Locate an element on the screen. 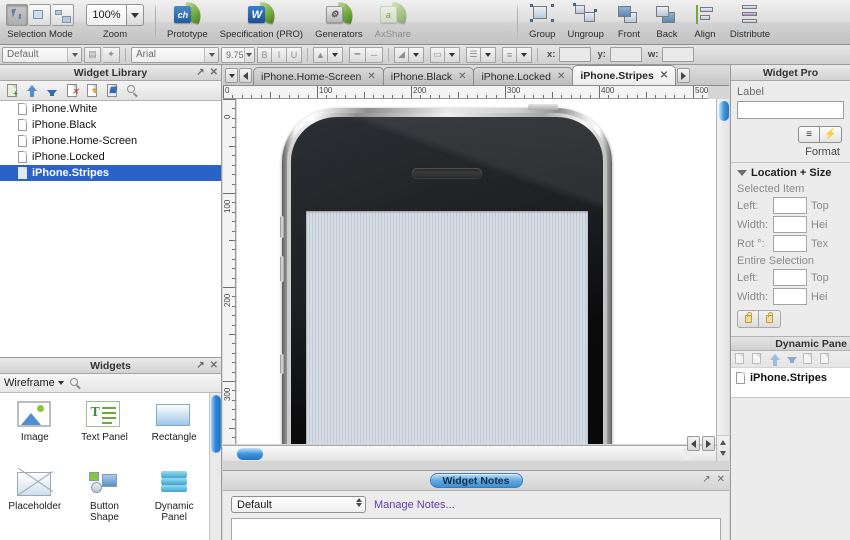 The height and width of the screenshot is (540, 850). sel-width-input is located at coordinates (790, 296).